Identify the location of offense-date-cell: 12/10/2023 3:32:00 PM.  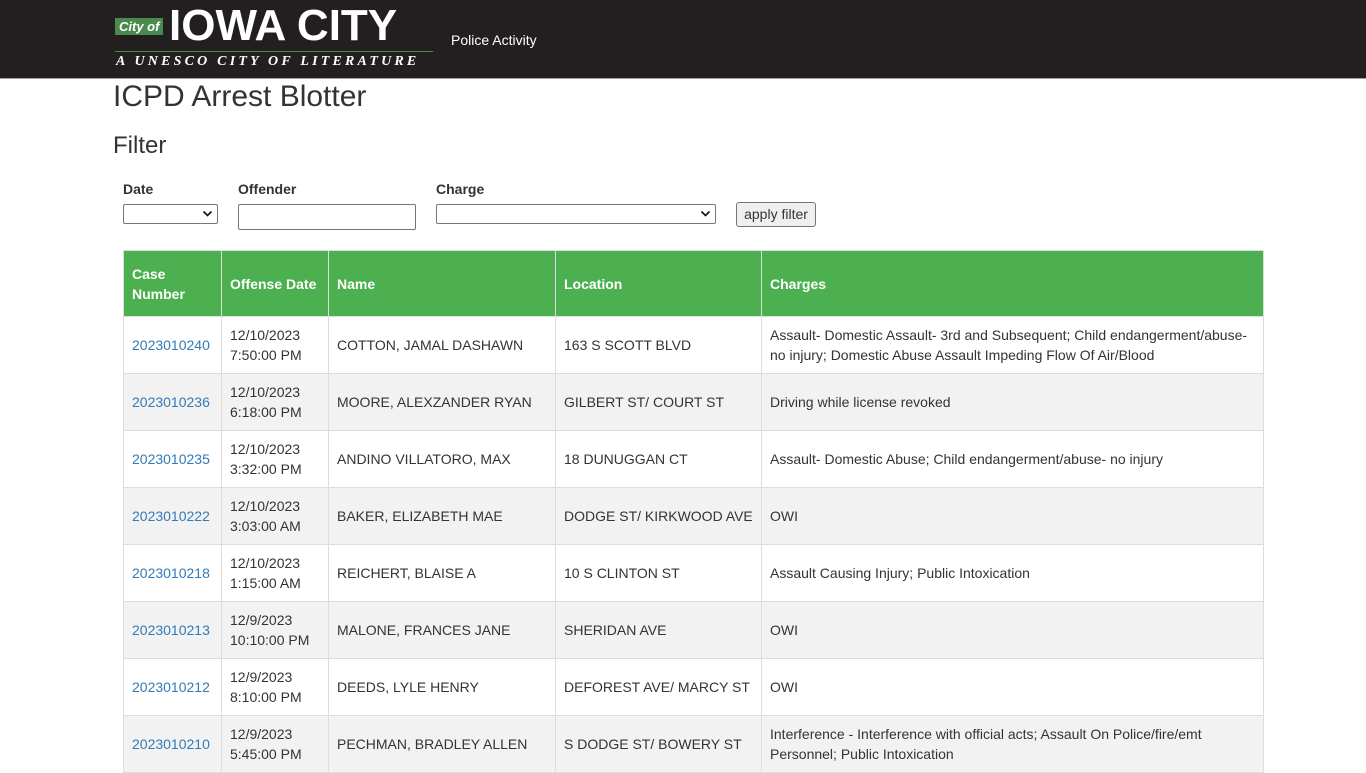
(275, 459).